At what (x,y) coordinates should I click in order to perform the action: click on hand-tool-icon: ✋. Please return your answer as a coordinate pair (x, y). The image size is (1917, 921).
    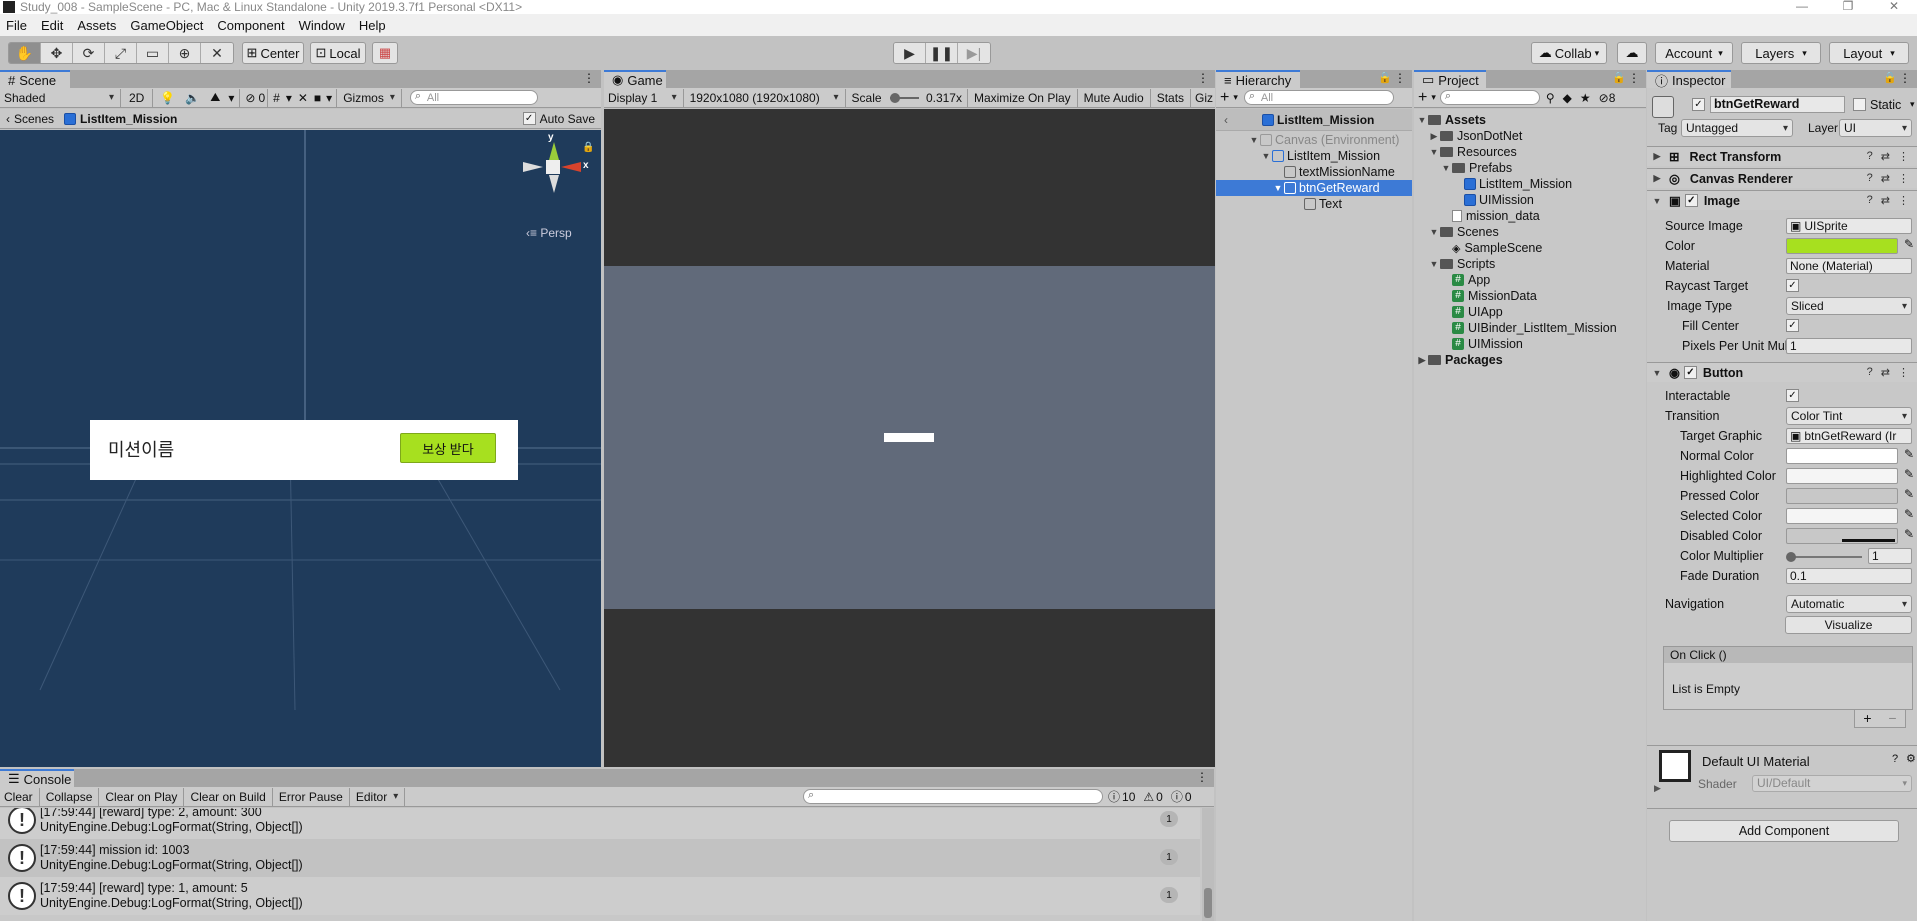
    Looking at the image, I should click on (25, 53).